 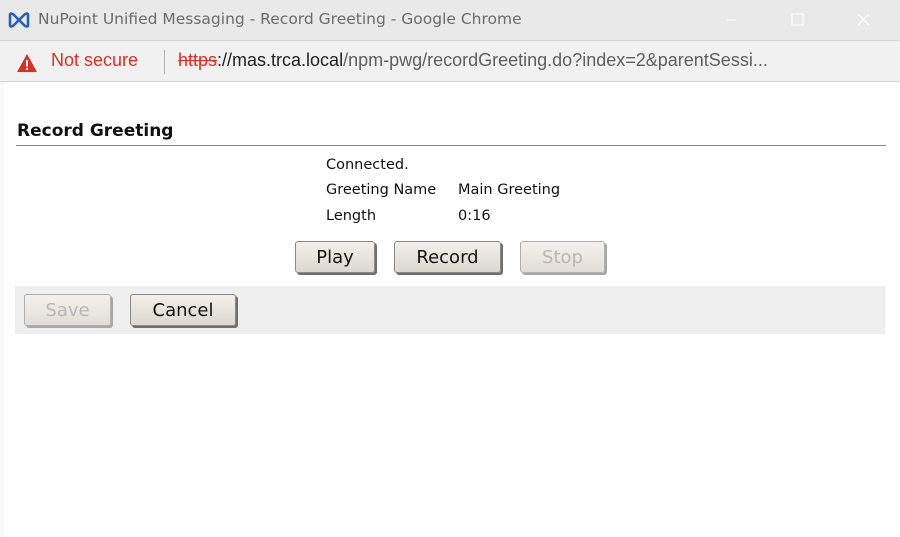 I want to click on url-scheme: https, so click(x=198, y=60).